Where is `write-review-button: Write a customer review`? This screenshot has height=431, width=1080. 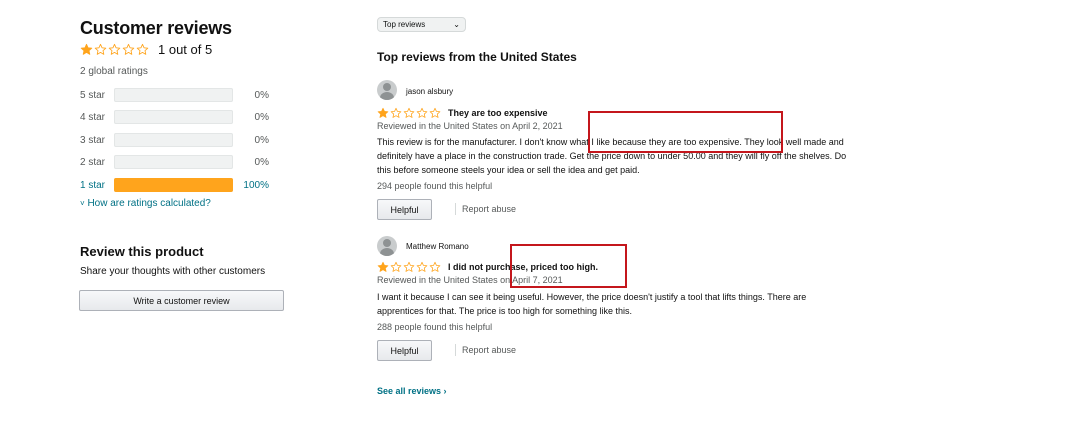
write-review-button: Write a customer review is located at coordinates (181, 300).